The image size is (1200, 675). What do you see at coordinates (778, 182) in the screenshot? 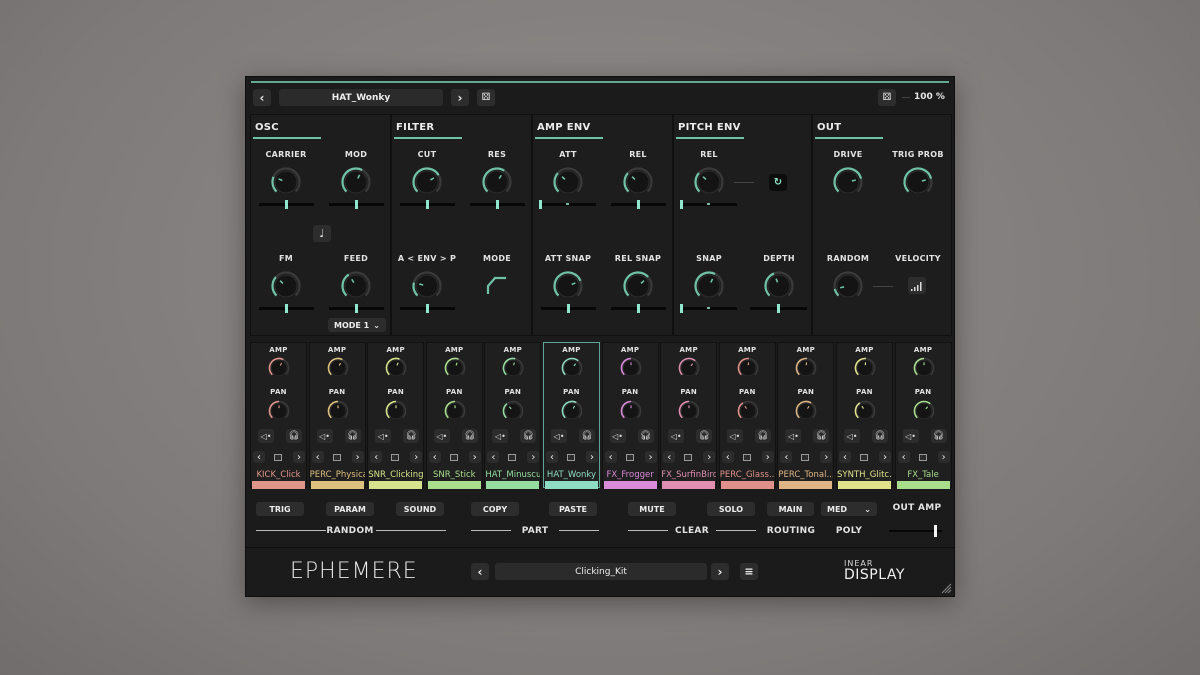
I see `pitch-loop-button: ↻` at bounding box center [778, 182].